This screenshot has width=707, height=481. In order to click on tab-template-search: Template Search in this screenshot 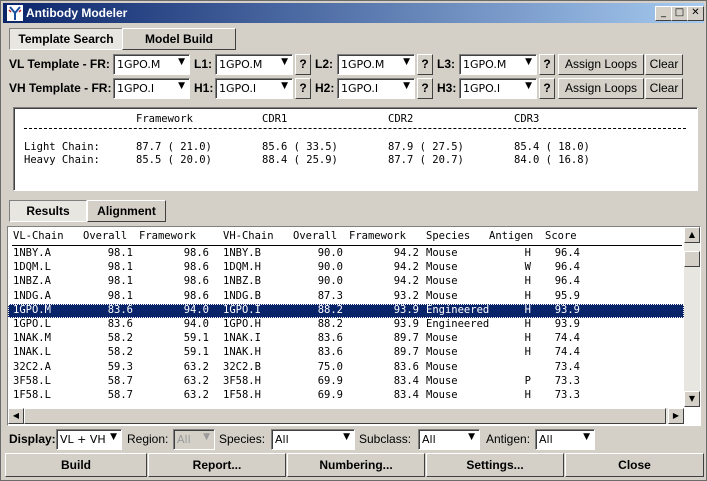, I will do `click(66, 39)`.